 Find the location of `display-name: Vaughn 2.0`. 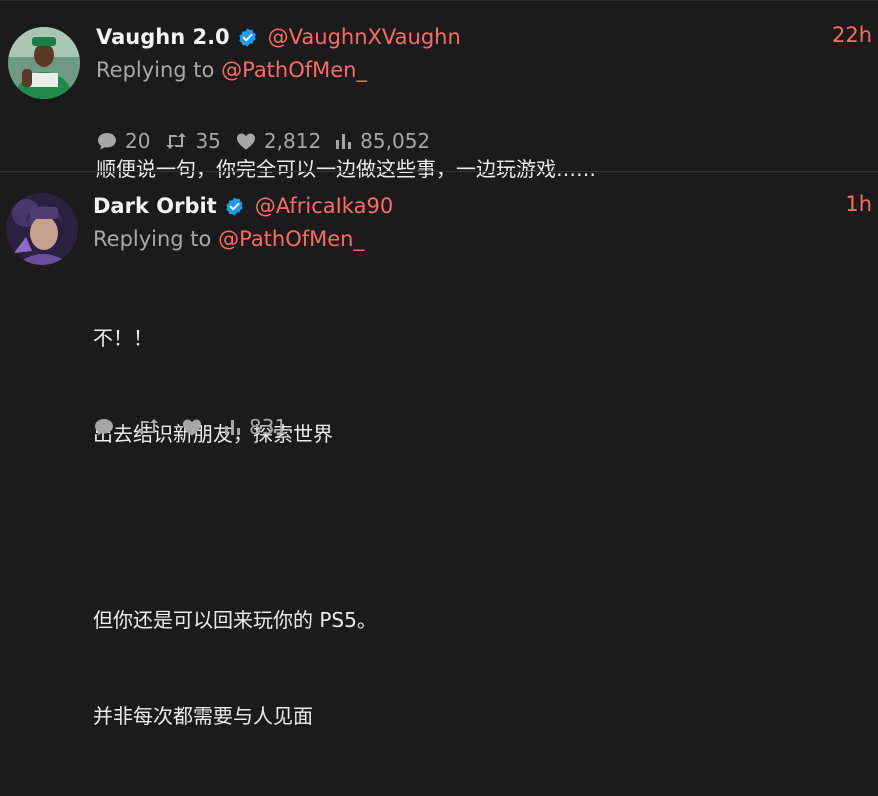

display-name: Vaughn 2.0 is located at coordinates (163, 37).